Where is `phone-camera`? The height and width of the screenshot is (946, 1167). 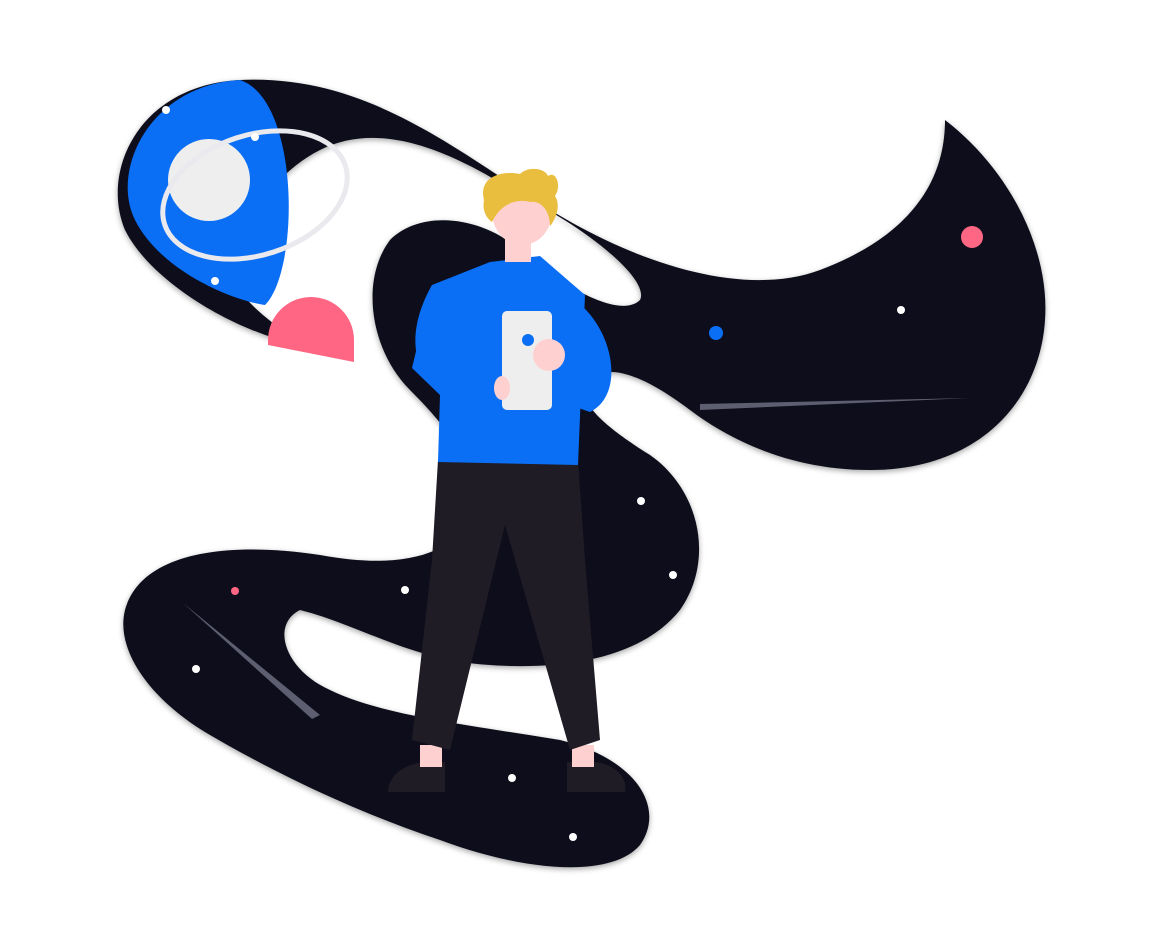 phone-camera is located at coordinates (528, 340).